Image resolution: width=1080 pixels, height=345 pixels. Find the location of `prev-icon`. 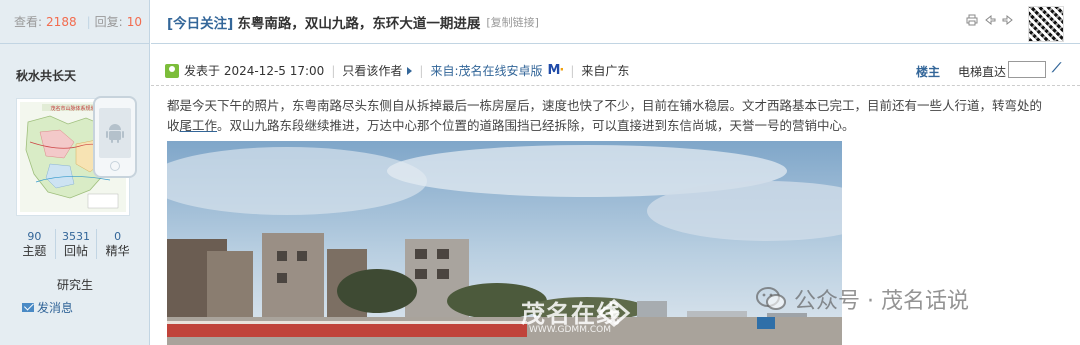

prev-icon is located at coordinates (990, 20).